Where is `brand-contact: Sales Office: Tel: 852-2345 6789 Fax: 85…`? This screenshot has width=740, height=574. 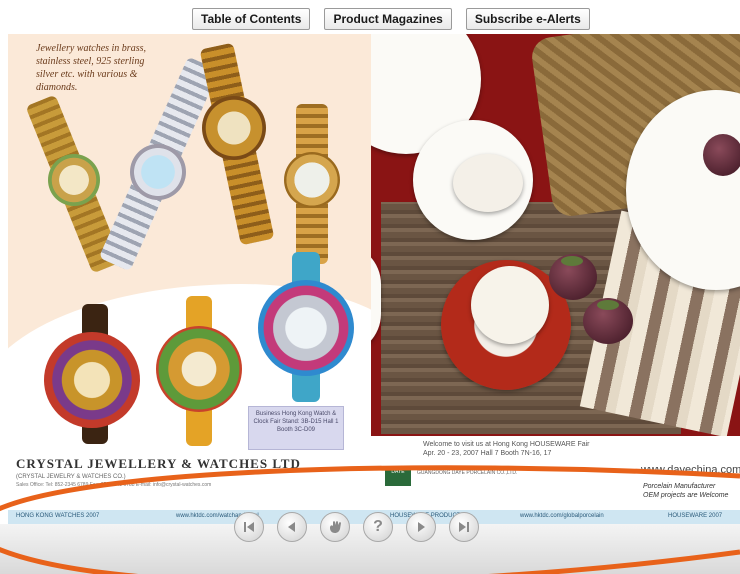 brand-contact: Sales Office: Tel: 852-2345 6789 Fax: 85… is located at coordinates (114, 485).